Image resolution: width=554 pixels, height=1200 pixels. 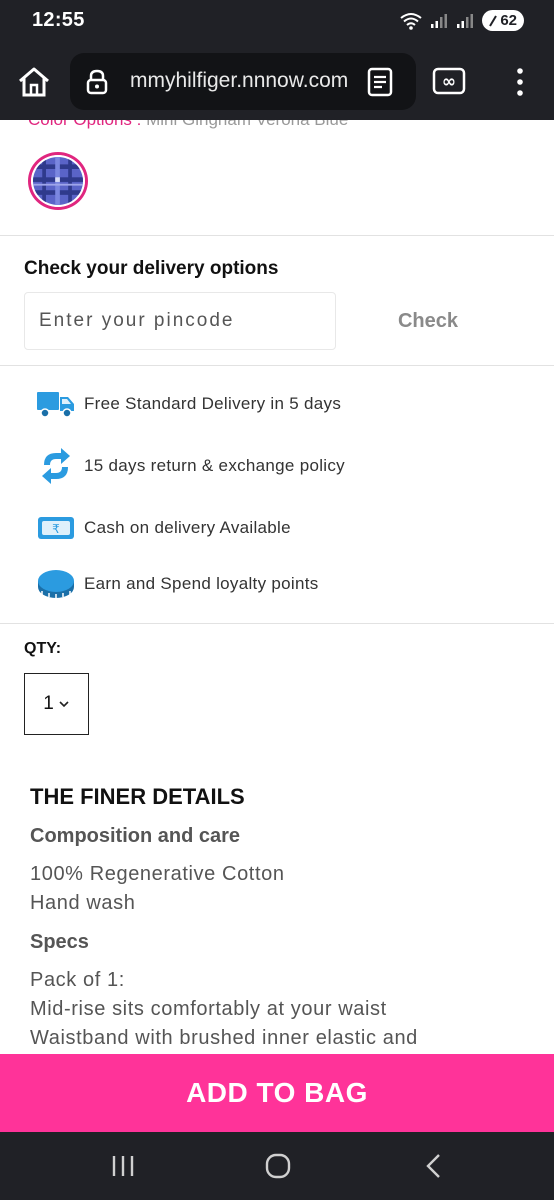 I want to click on feature-free-delivery: Free Standard Delivery in 5 days, so click(x=188, y=404).